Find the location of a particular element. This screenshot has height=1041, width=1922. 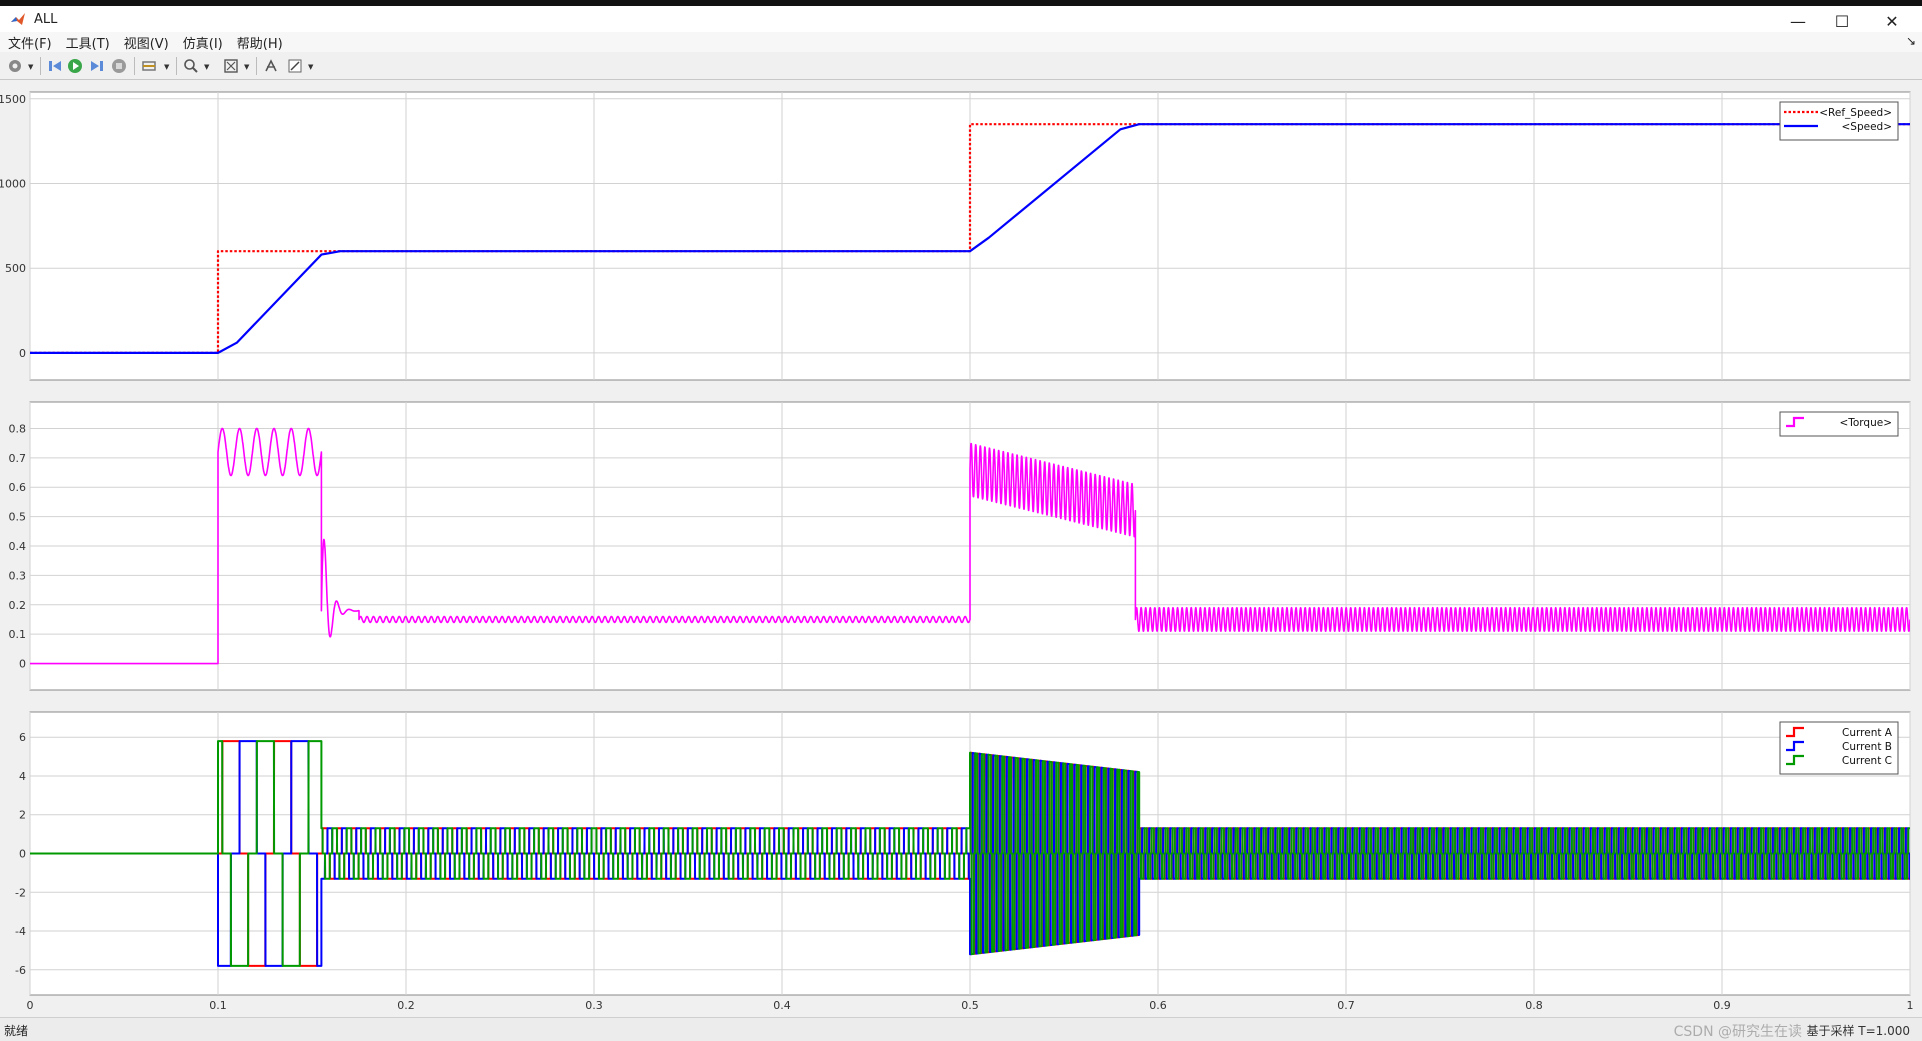

matlab-logo-icon is located at coordinates (18, 19).